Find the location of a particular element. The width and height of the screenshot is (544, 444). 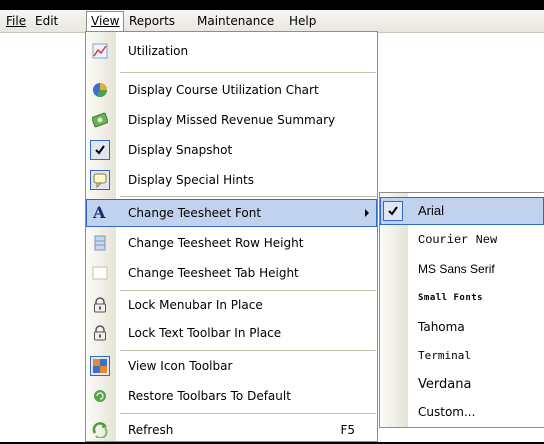

font-option-verdana: Verdana is located at coordinates (462, 385).